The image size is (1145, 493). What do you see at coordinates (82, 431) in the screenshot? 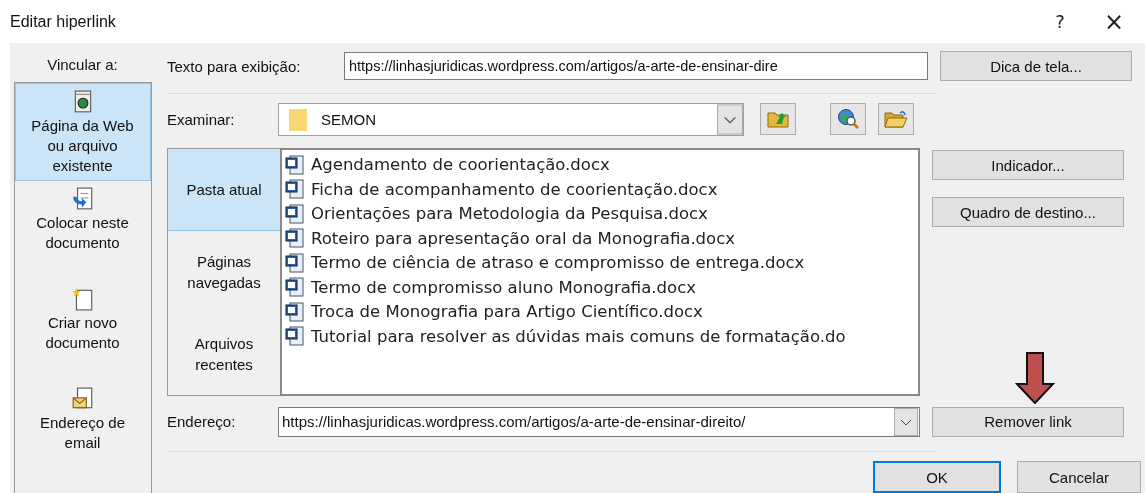
I see `link-type-item: Endereço de email` at bounding box center [82, 431].